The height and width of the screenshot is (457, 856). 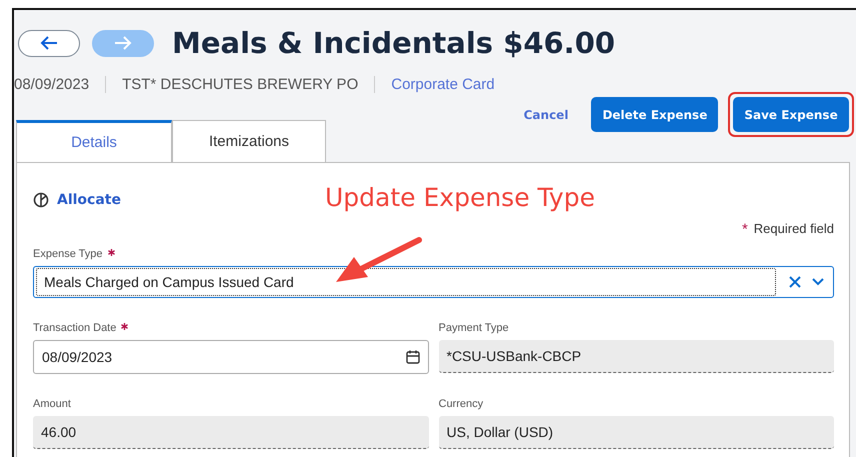 I want to click on expense-title: Meals & Incidentals $46.00, so click(x=394, y=43).